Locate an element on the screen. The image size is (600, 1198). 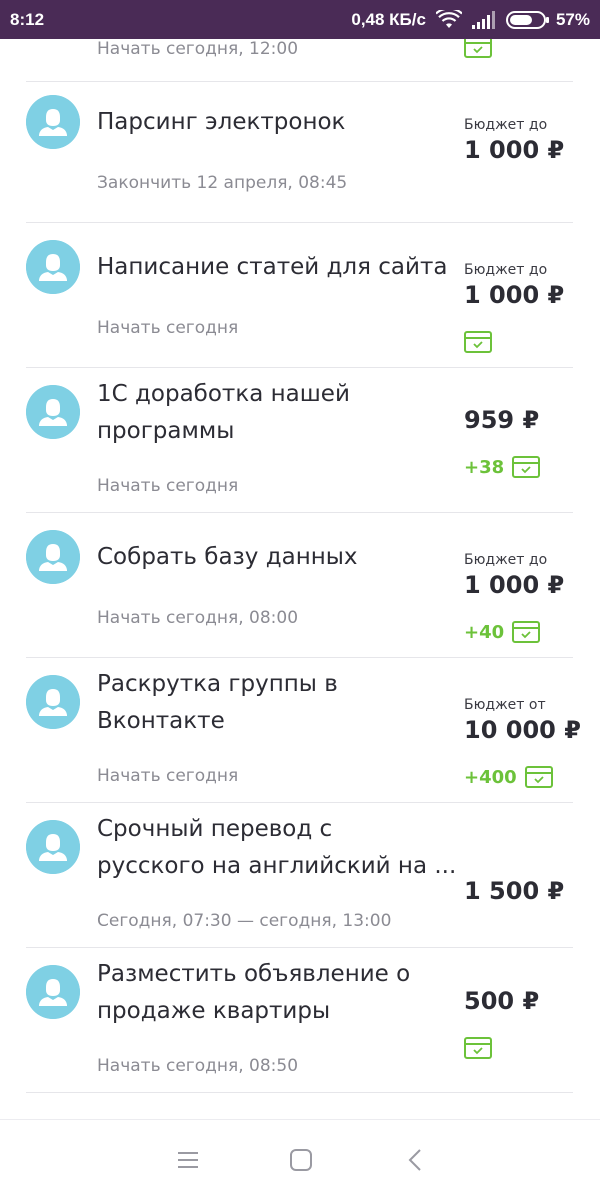
task-title-line: Написание статей для сайта is located at coordinates (272, 267).